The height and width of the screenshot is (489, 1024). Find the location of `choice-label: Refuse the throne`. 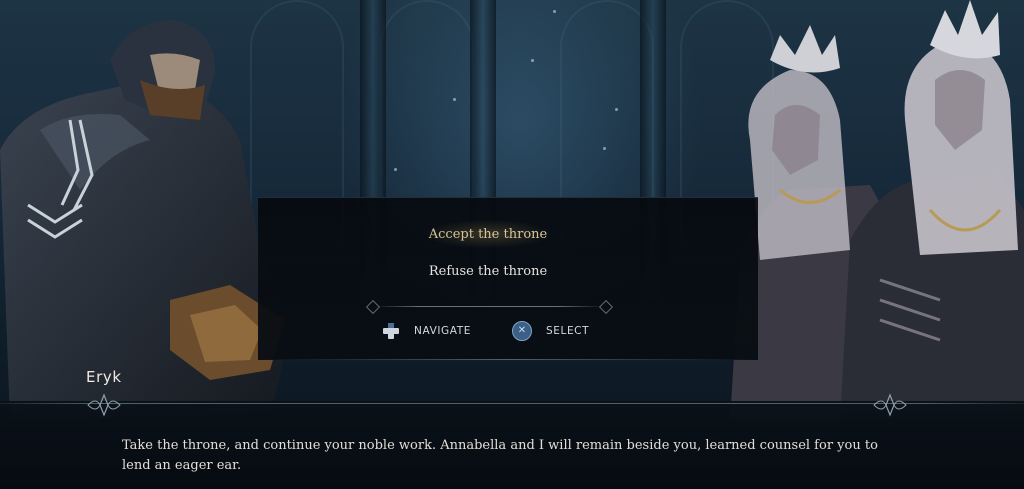

choice-label: Refuse the throne is located at coordinates (488, 271).